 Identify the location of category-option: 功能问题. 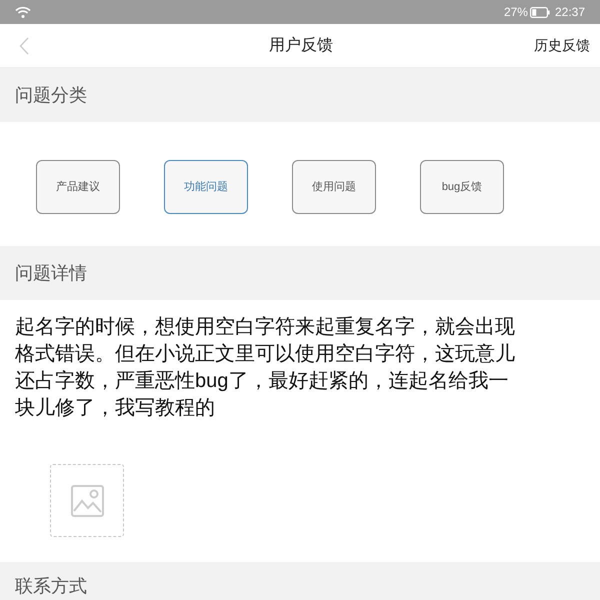
(206, 187).